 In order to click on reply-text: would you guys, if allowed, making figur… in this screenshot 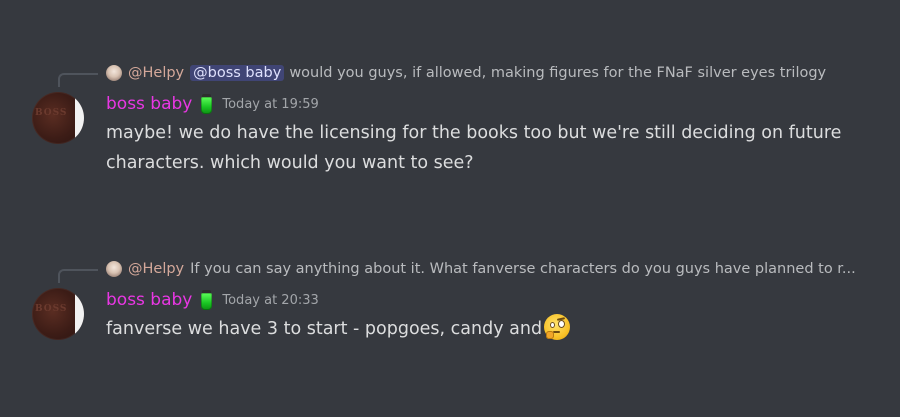, I will do `click(557, 73)`.